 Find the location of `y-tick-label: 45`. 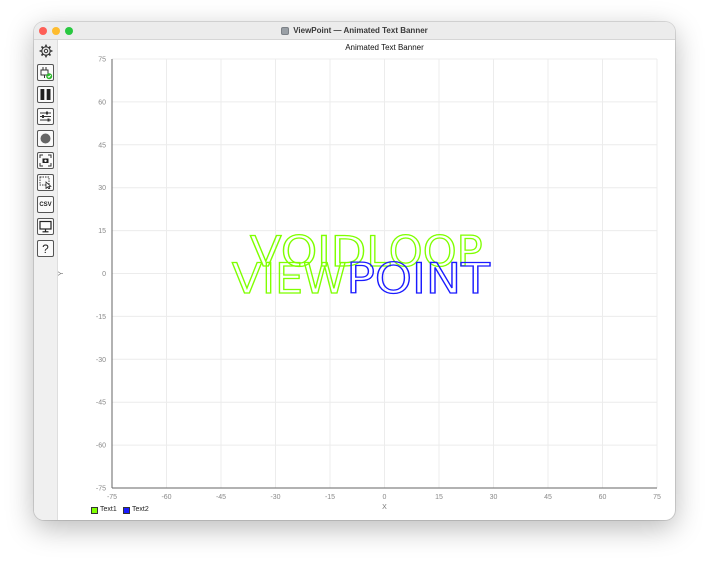

y-tick-label: 45 is located at coordinates (102, 145).